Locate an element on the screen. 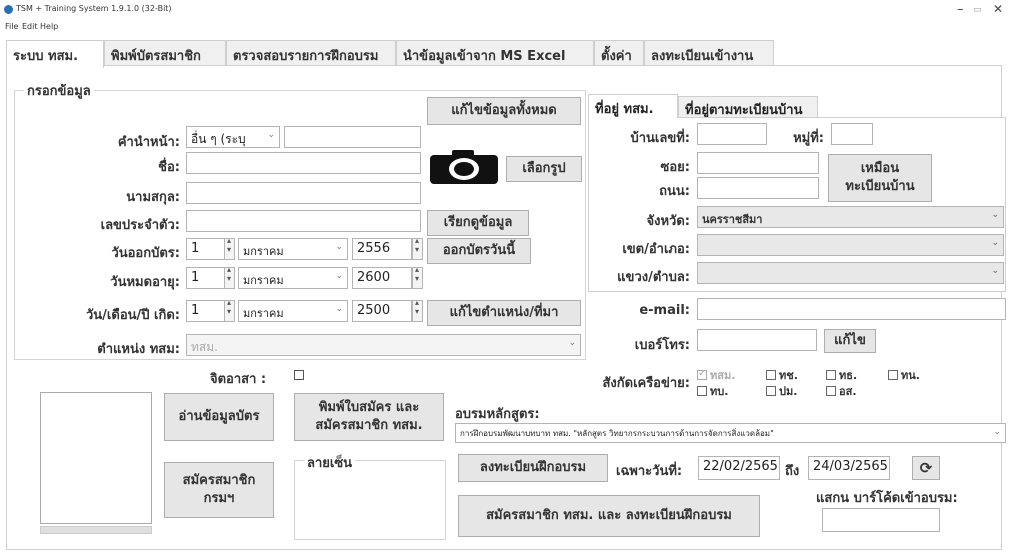  scan-barcode-input is located at coordinates (881, 520).